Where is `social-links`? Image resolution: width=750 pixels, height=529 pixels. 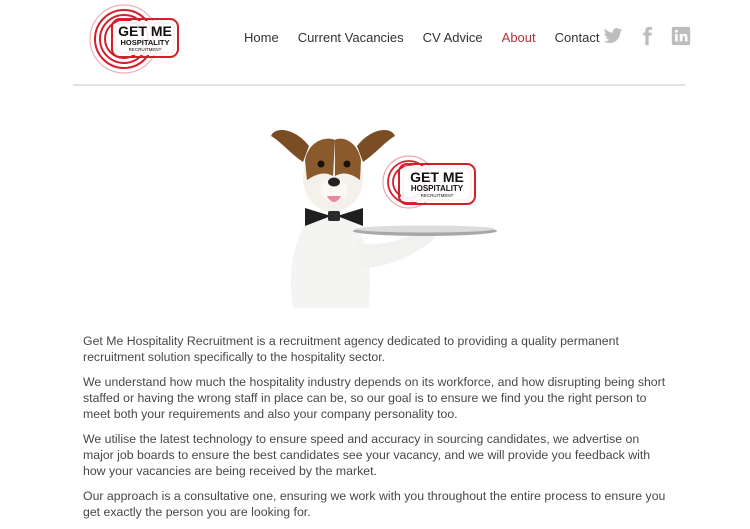
social-links is located at coordinates (647, 36).